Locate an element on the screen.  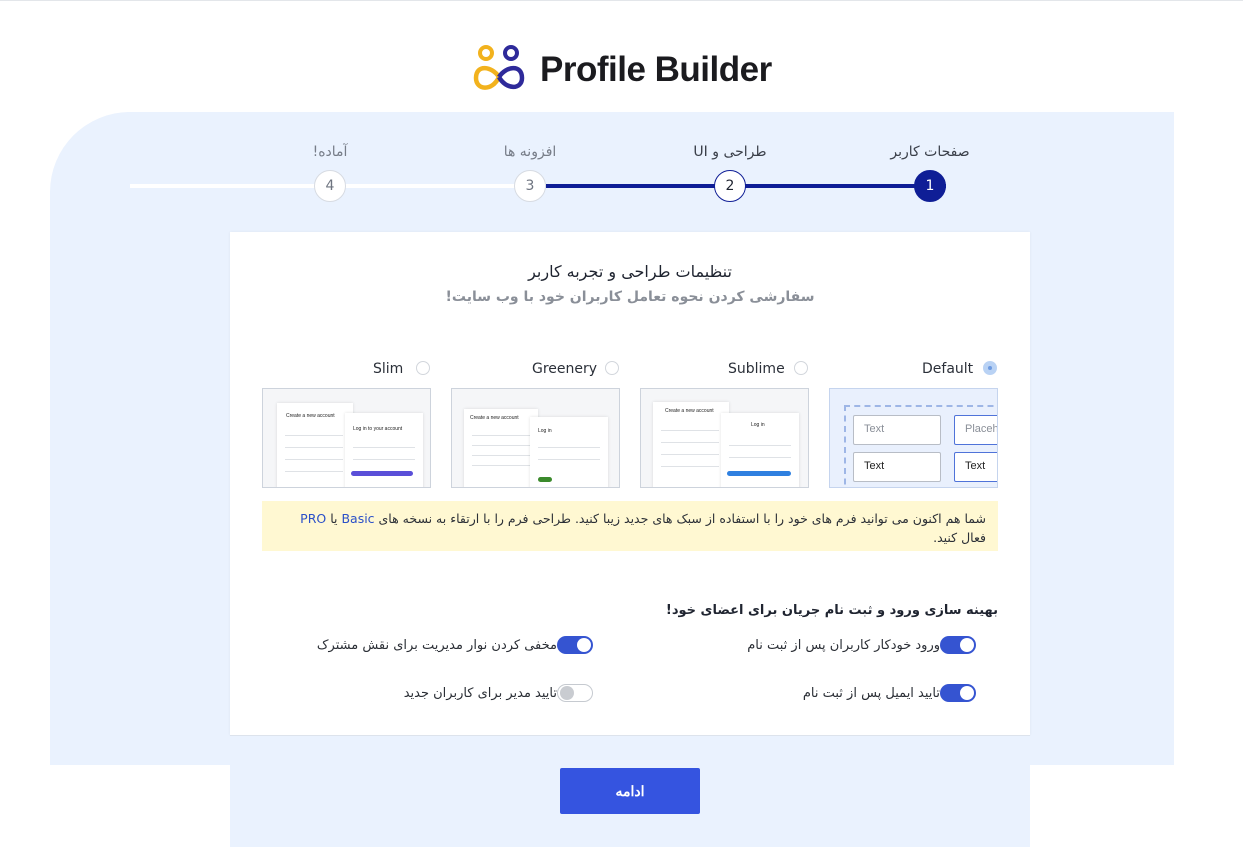
step-label-3: افزونه ها is located at coordinates (530, 152).